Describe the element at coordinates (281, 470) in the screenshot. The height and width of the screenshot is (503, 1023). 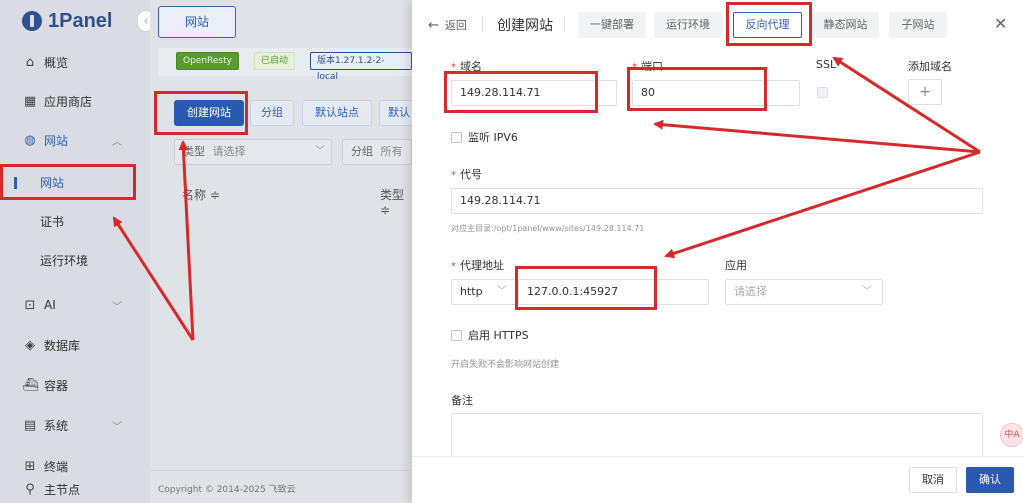
I see `footer-divider` at that location.